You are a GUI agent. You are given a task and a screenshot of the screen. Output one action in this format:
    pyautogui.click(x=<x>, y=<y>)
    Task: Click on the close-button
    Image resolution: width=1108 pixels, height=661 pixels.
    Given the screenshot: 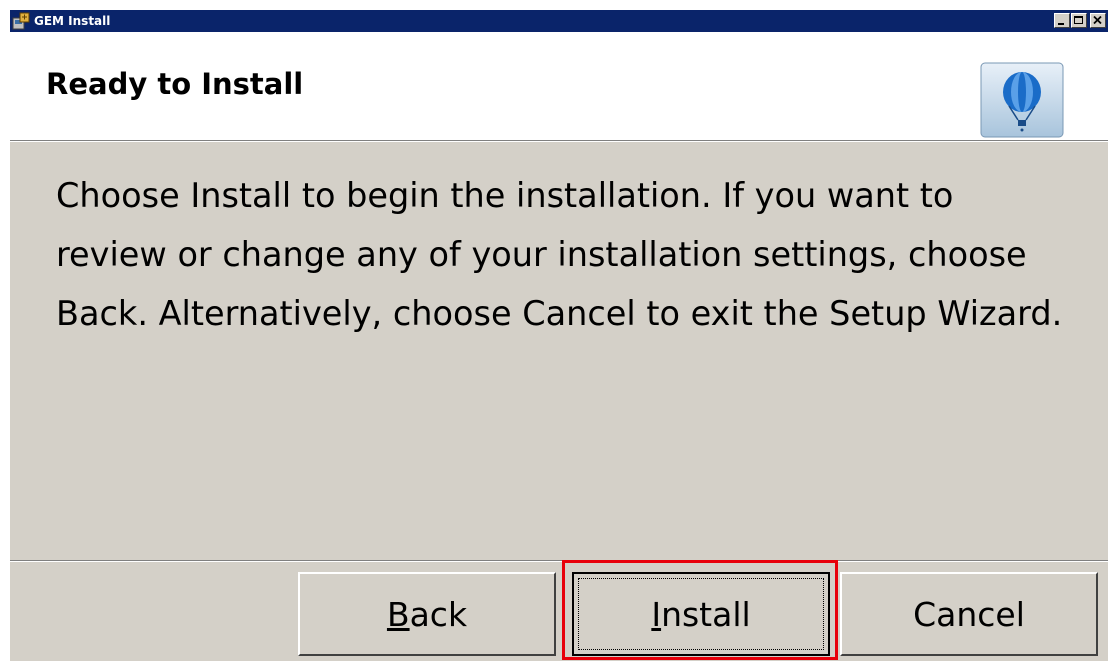 What is the action you would take?
    pyautogui.click(x=1098, y=20)
    